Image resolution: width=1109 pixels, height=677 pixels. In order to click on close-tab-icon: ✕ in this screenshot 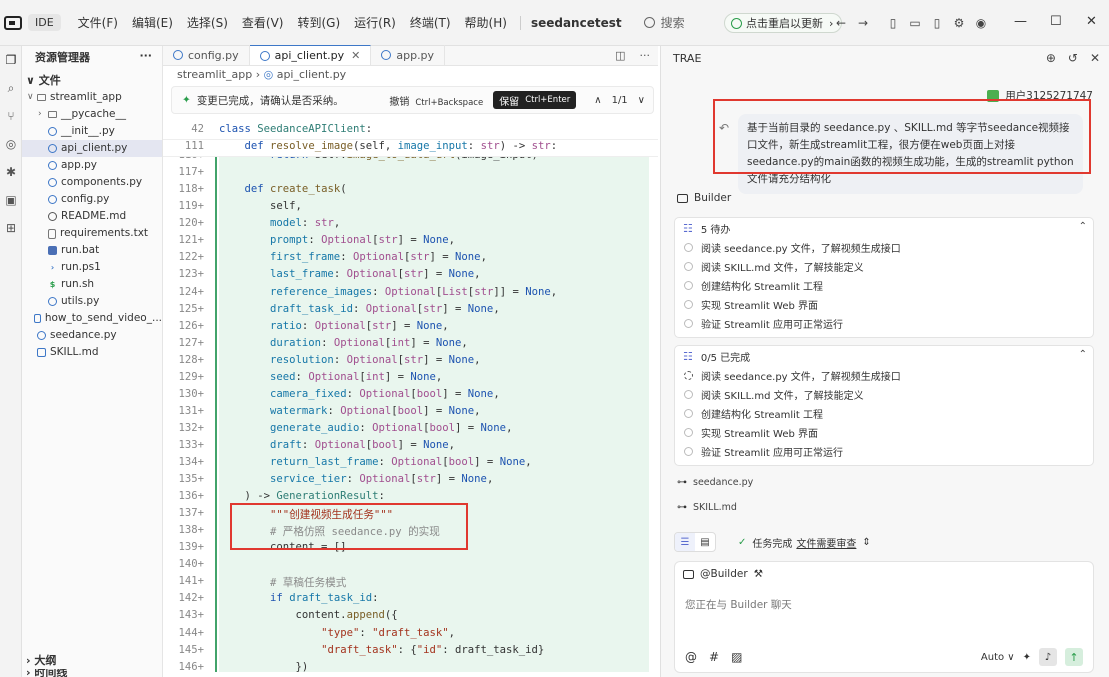, I will do `click(355, 55)`.